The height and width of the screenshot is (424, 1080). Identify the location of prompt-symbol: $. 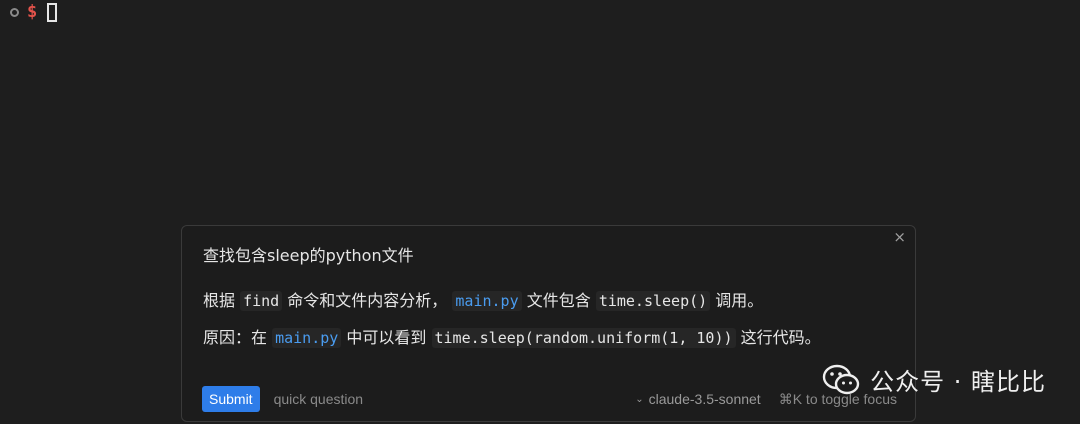
(32, 11).